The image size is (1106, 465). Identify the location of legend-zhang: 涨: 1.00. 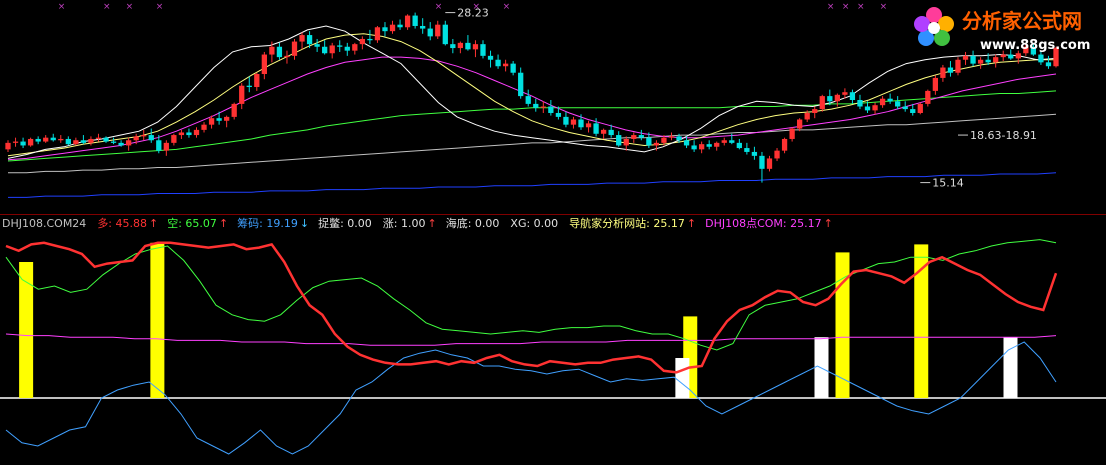
(404, 223).